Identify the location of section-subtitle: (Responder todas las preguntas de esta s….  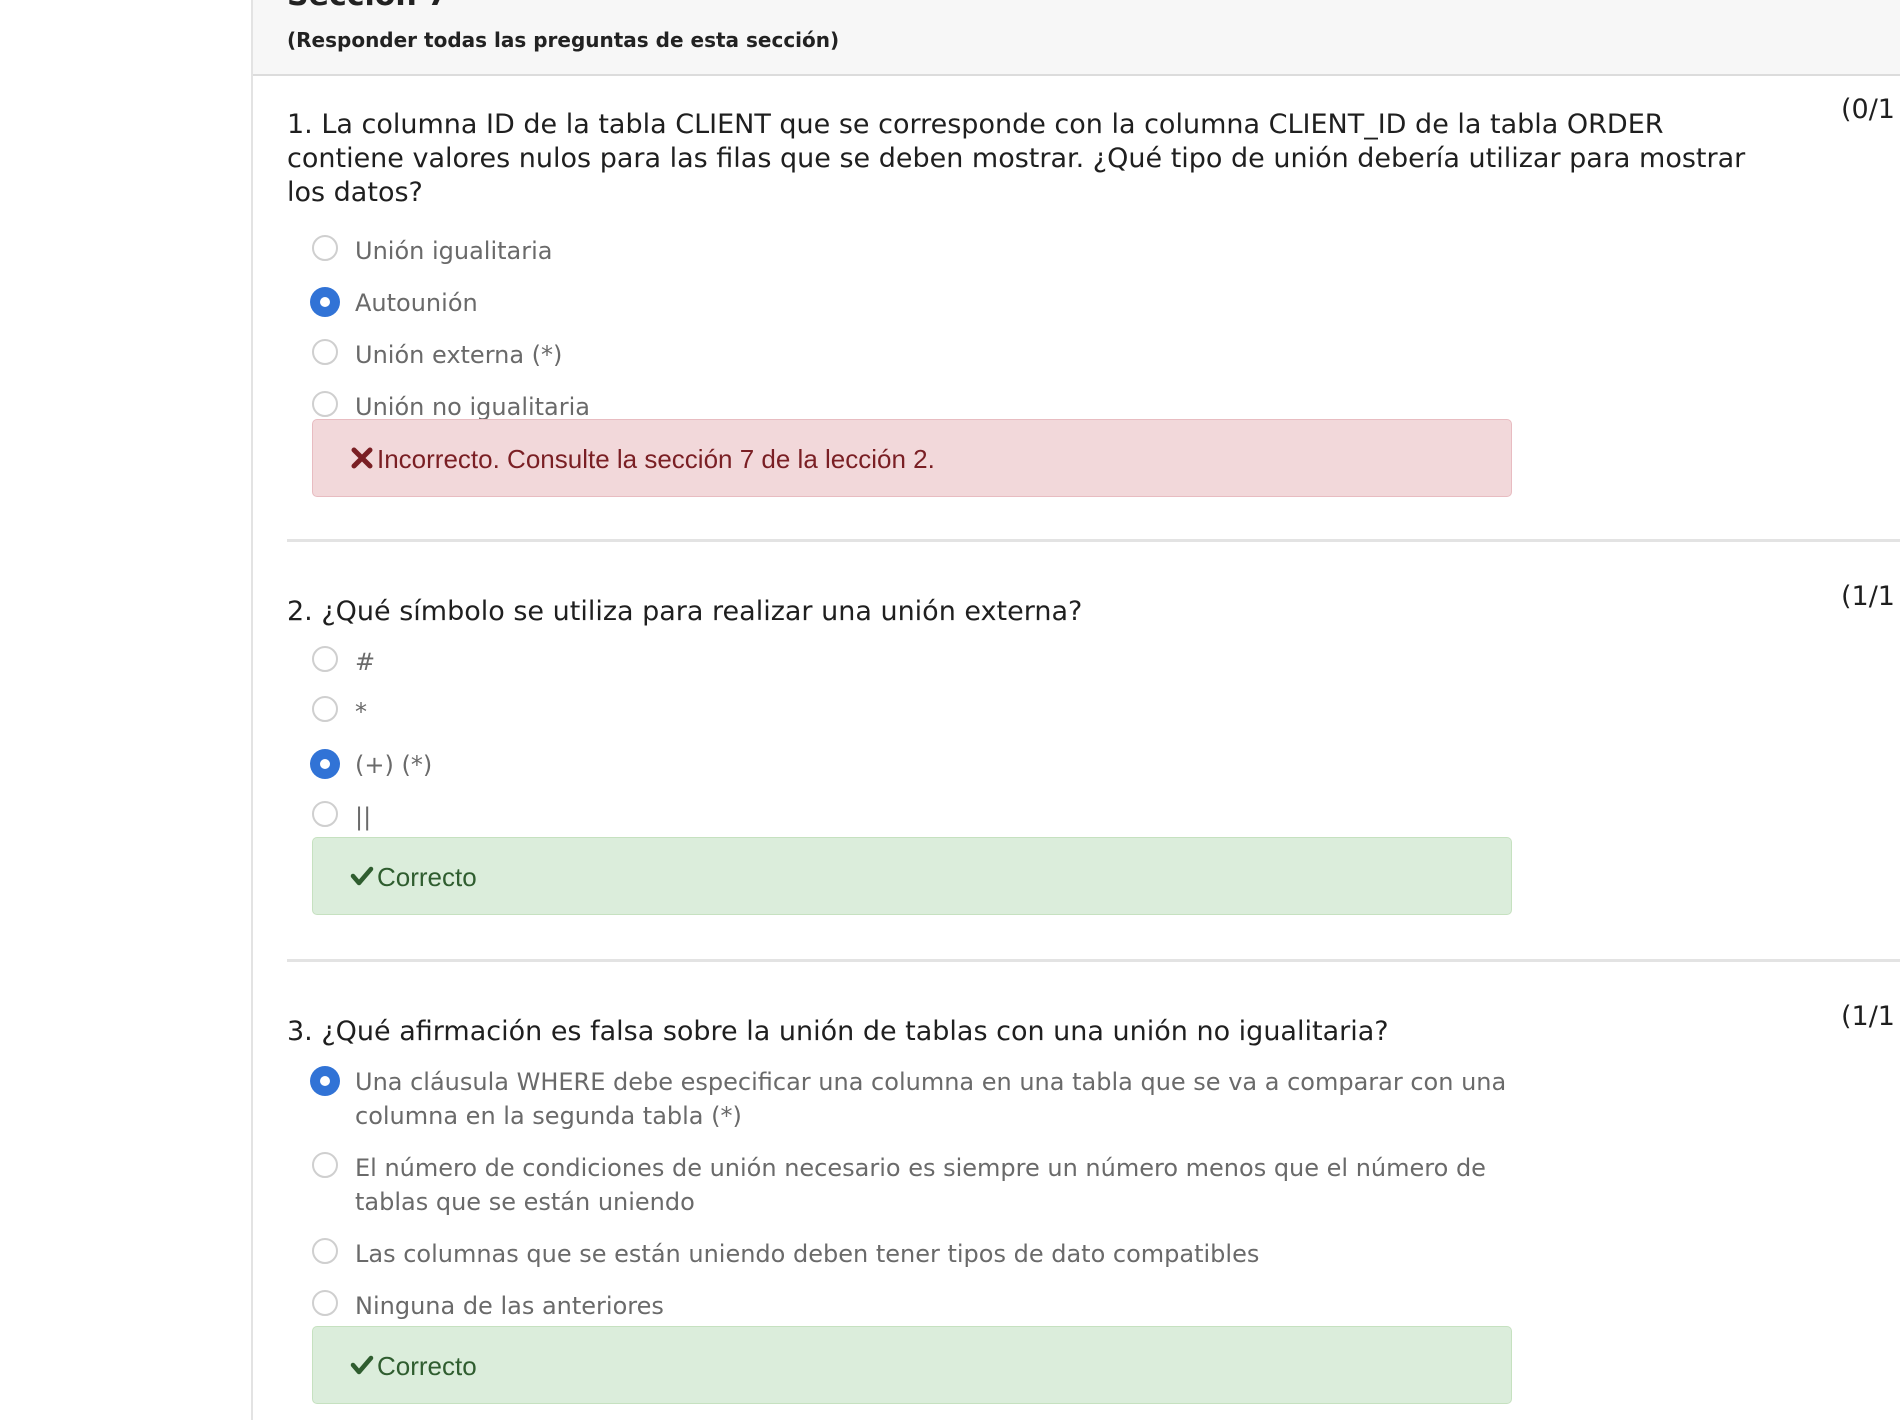
(563, 40).